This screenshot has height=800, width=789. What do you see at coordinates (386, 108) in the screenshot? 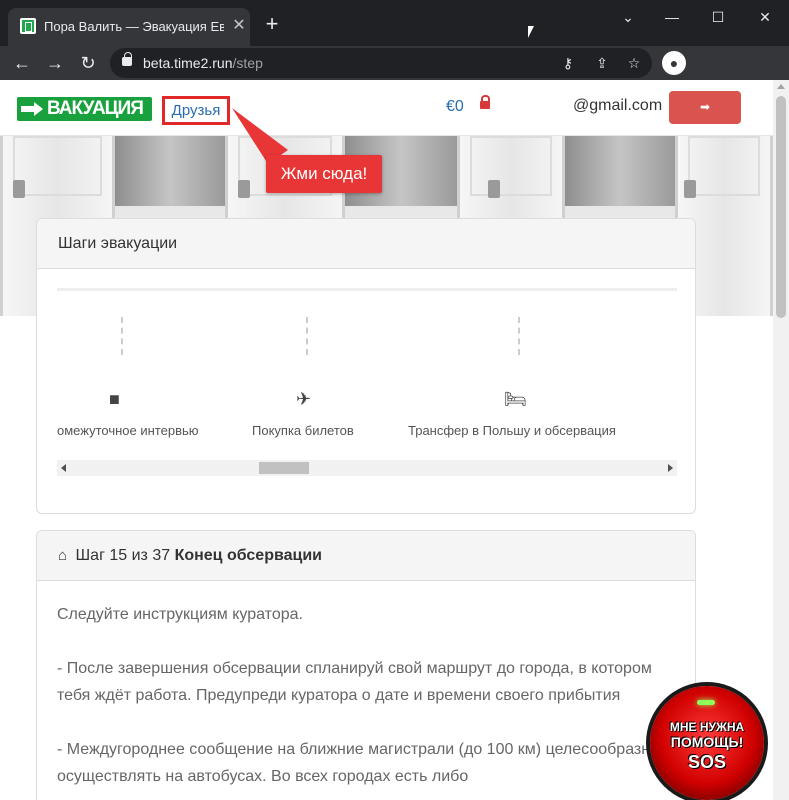
I see `site-header: ВАКУАЦИЯ Друзья €0 @gmail.com ➡` at bounding box center [386, 108].